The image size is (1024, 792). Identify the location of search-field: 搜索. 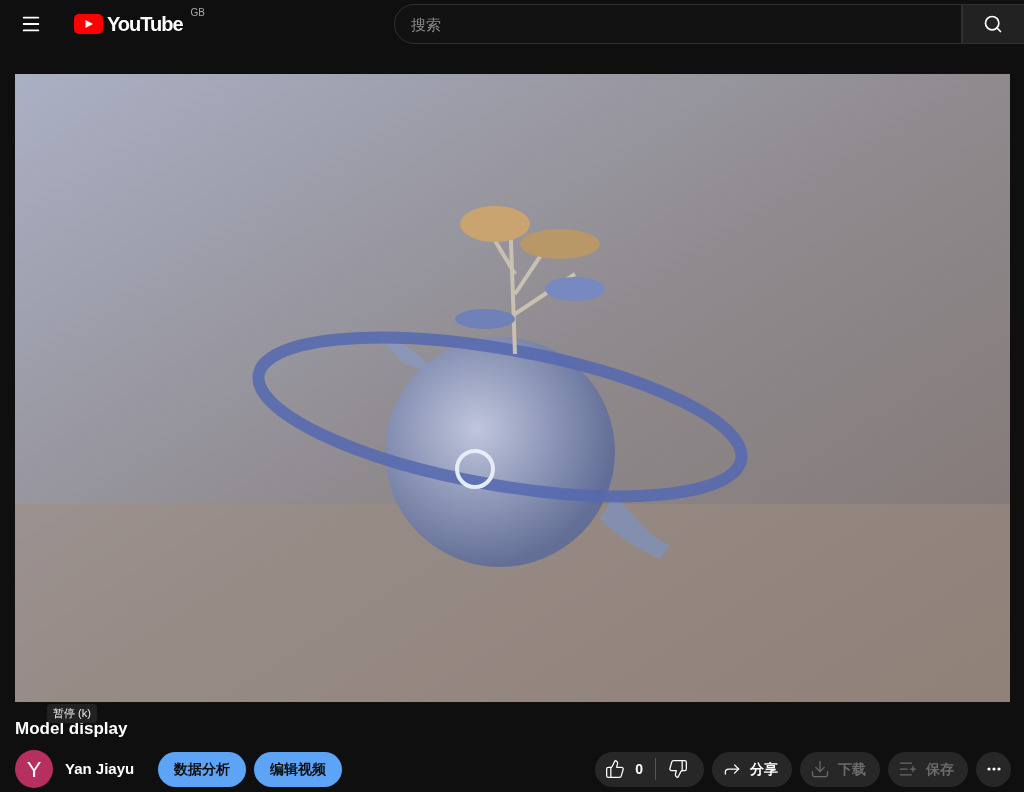
(678, 24).